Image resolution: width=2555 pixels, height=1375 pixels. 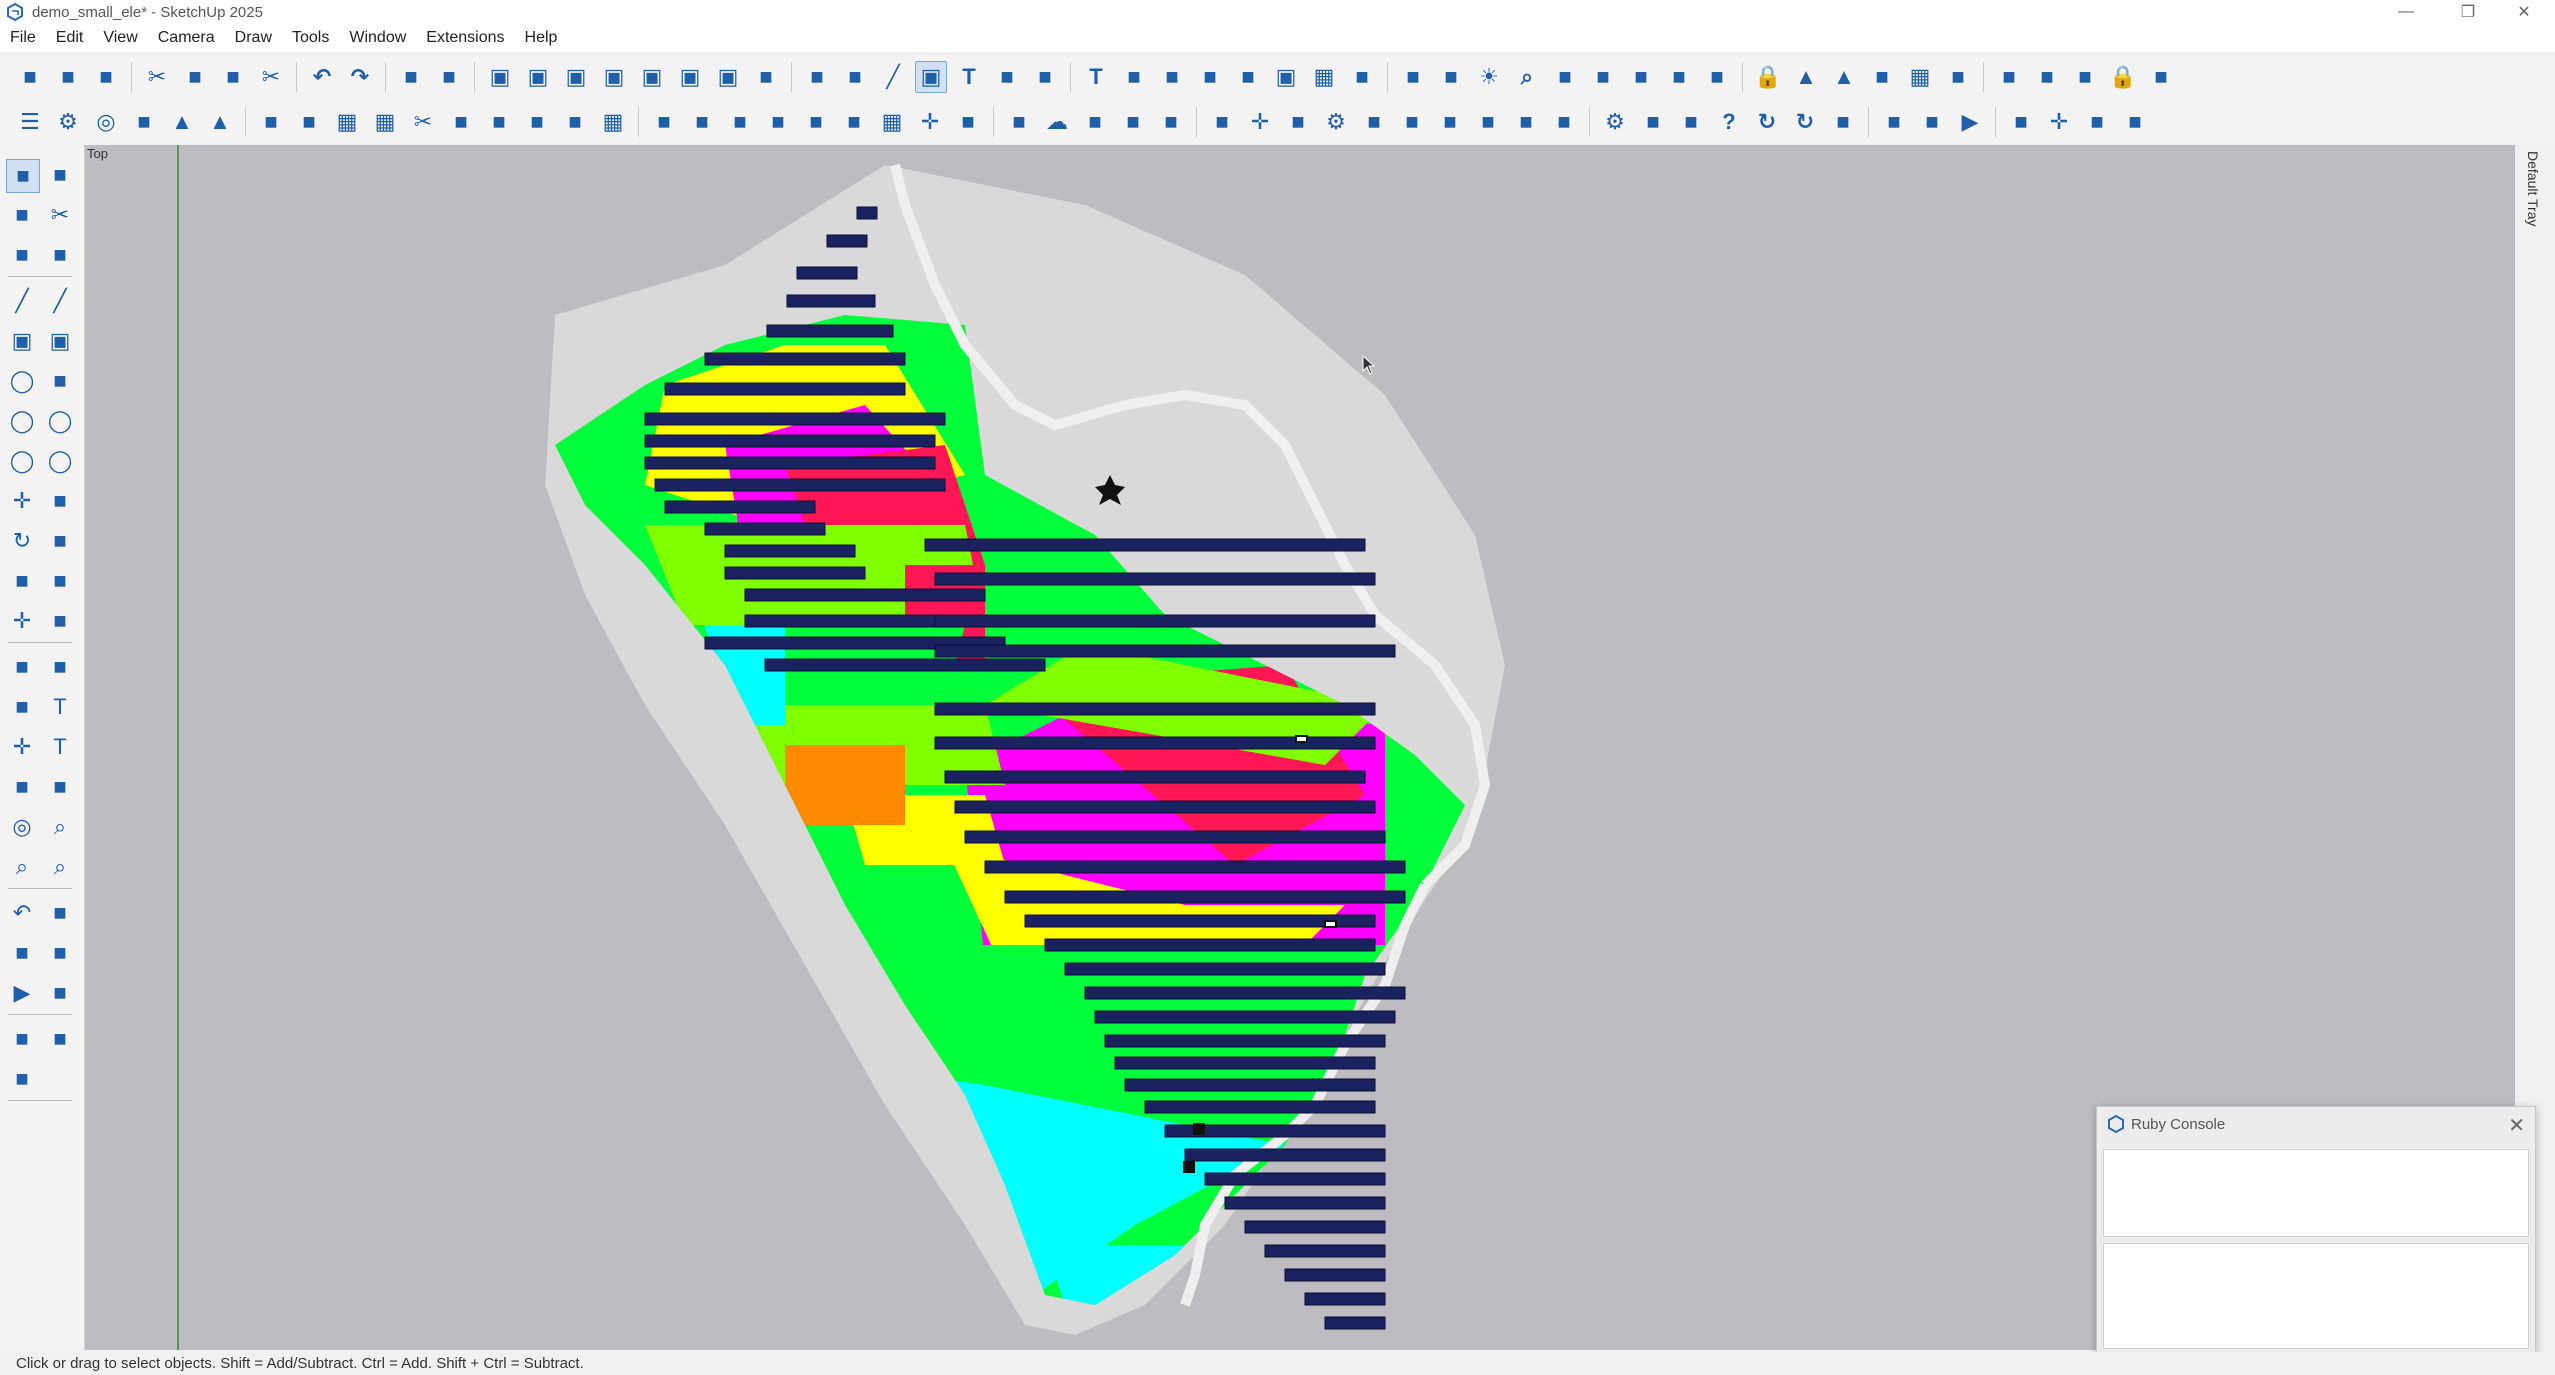 What do you see at coordinates (652, 77) in the screenshot?
I see `back-view-icon: ▣` at bounding box center [652, 77].